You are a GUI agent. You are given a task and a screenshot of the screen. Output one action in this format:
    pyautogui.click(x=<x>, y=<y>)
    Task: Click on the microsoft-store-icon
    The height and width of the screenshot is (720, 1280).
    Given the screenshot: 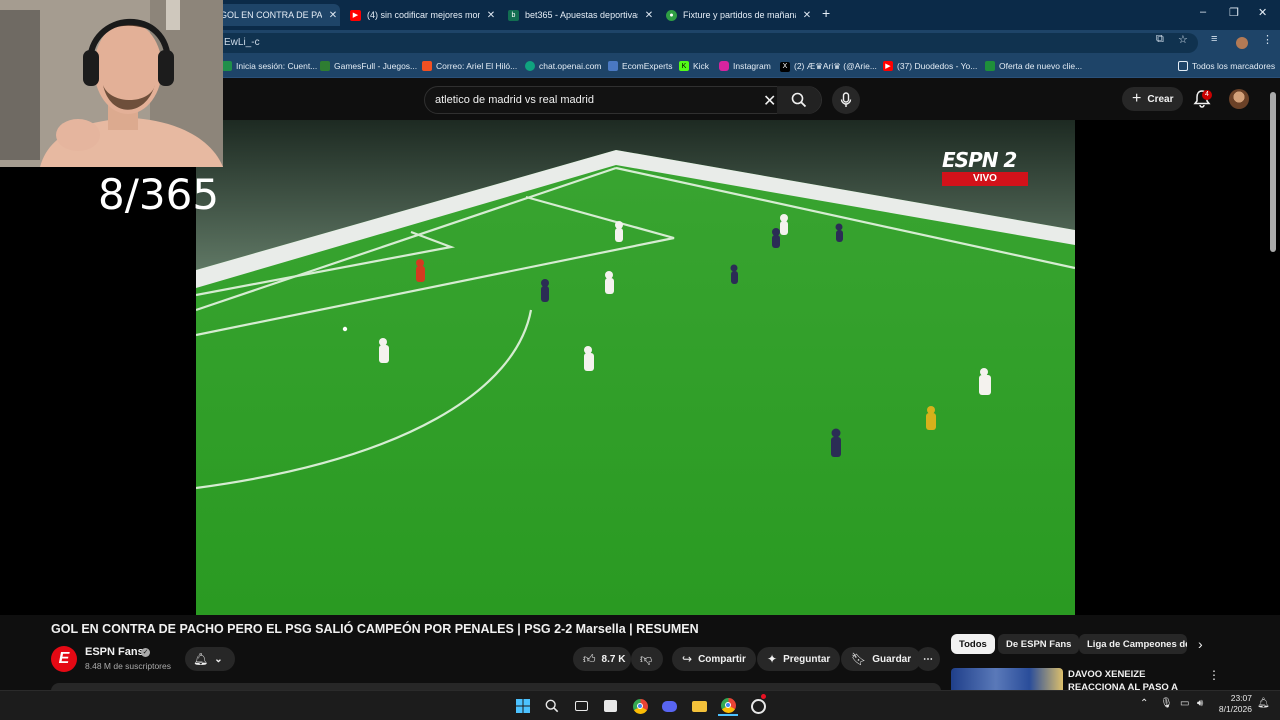 What is the action you would take?
    pyautogui.click(x=610, y=706)
    